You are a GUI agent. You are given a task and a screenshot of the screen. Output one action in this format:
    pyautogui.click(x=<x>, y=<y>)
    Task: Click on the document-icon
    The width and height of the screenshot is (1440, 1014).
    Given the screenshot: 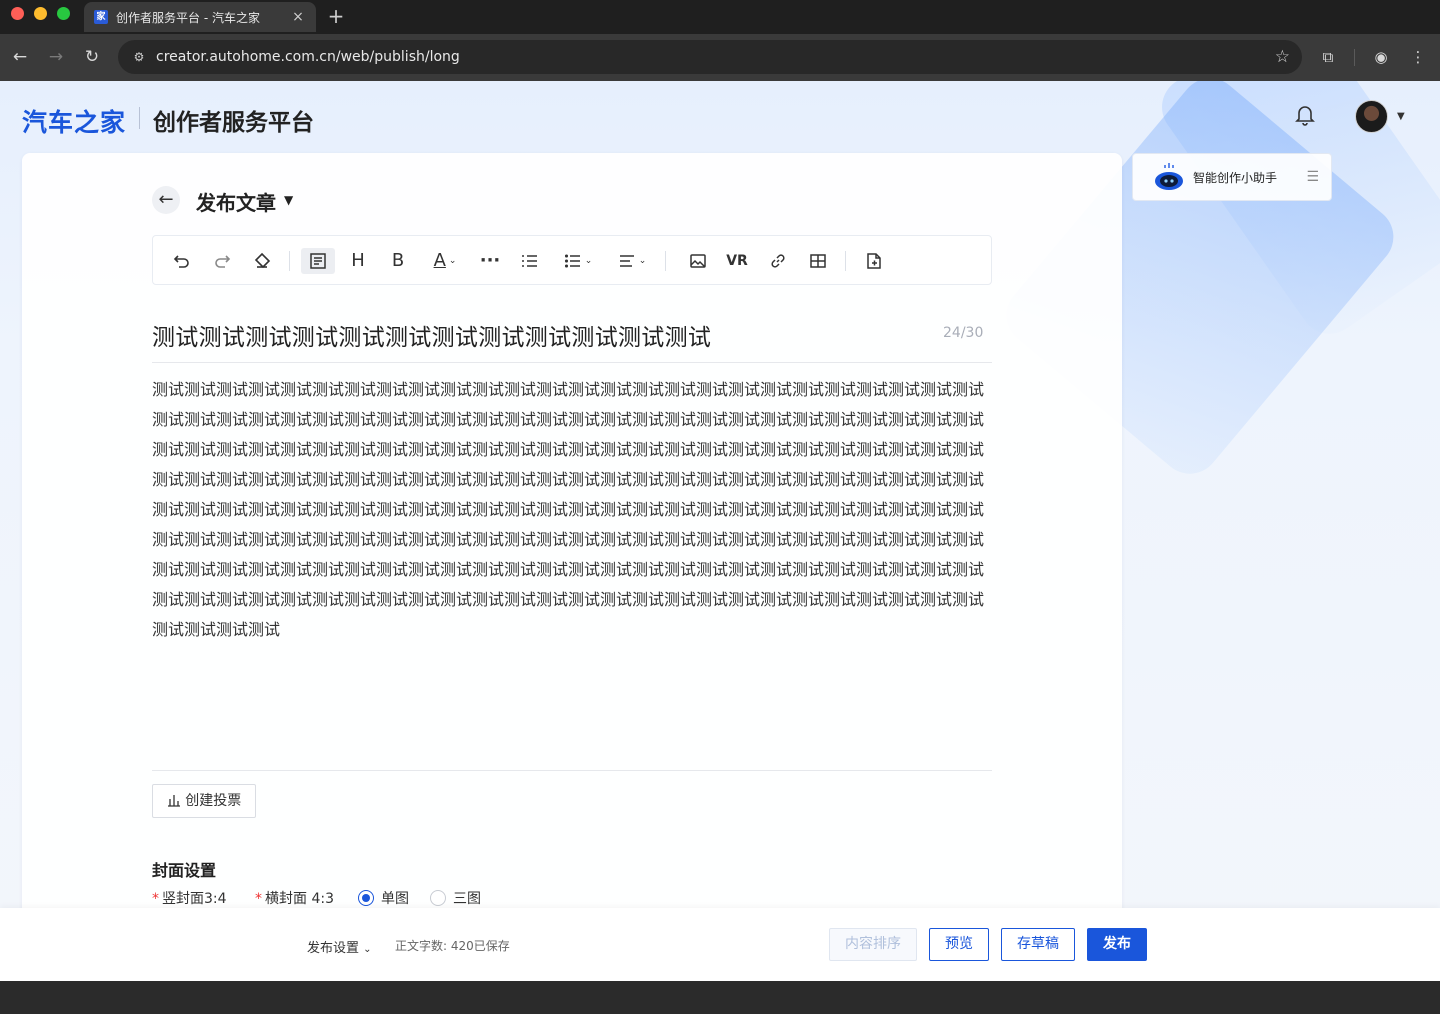 What is the action you would take?
    pyautogui.click(x=874, y=261)
    